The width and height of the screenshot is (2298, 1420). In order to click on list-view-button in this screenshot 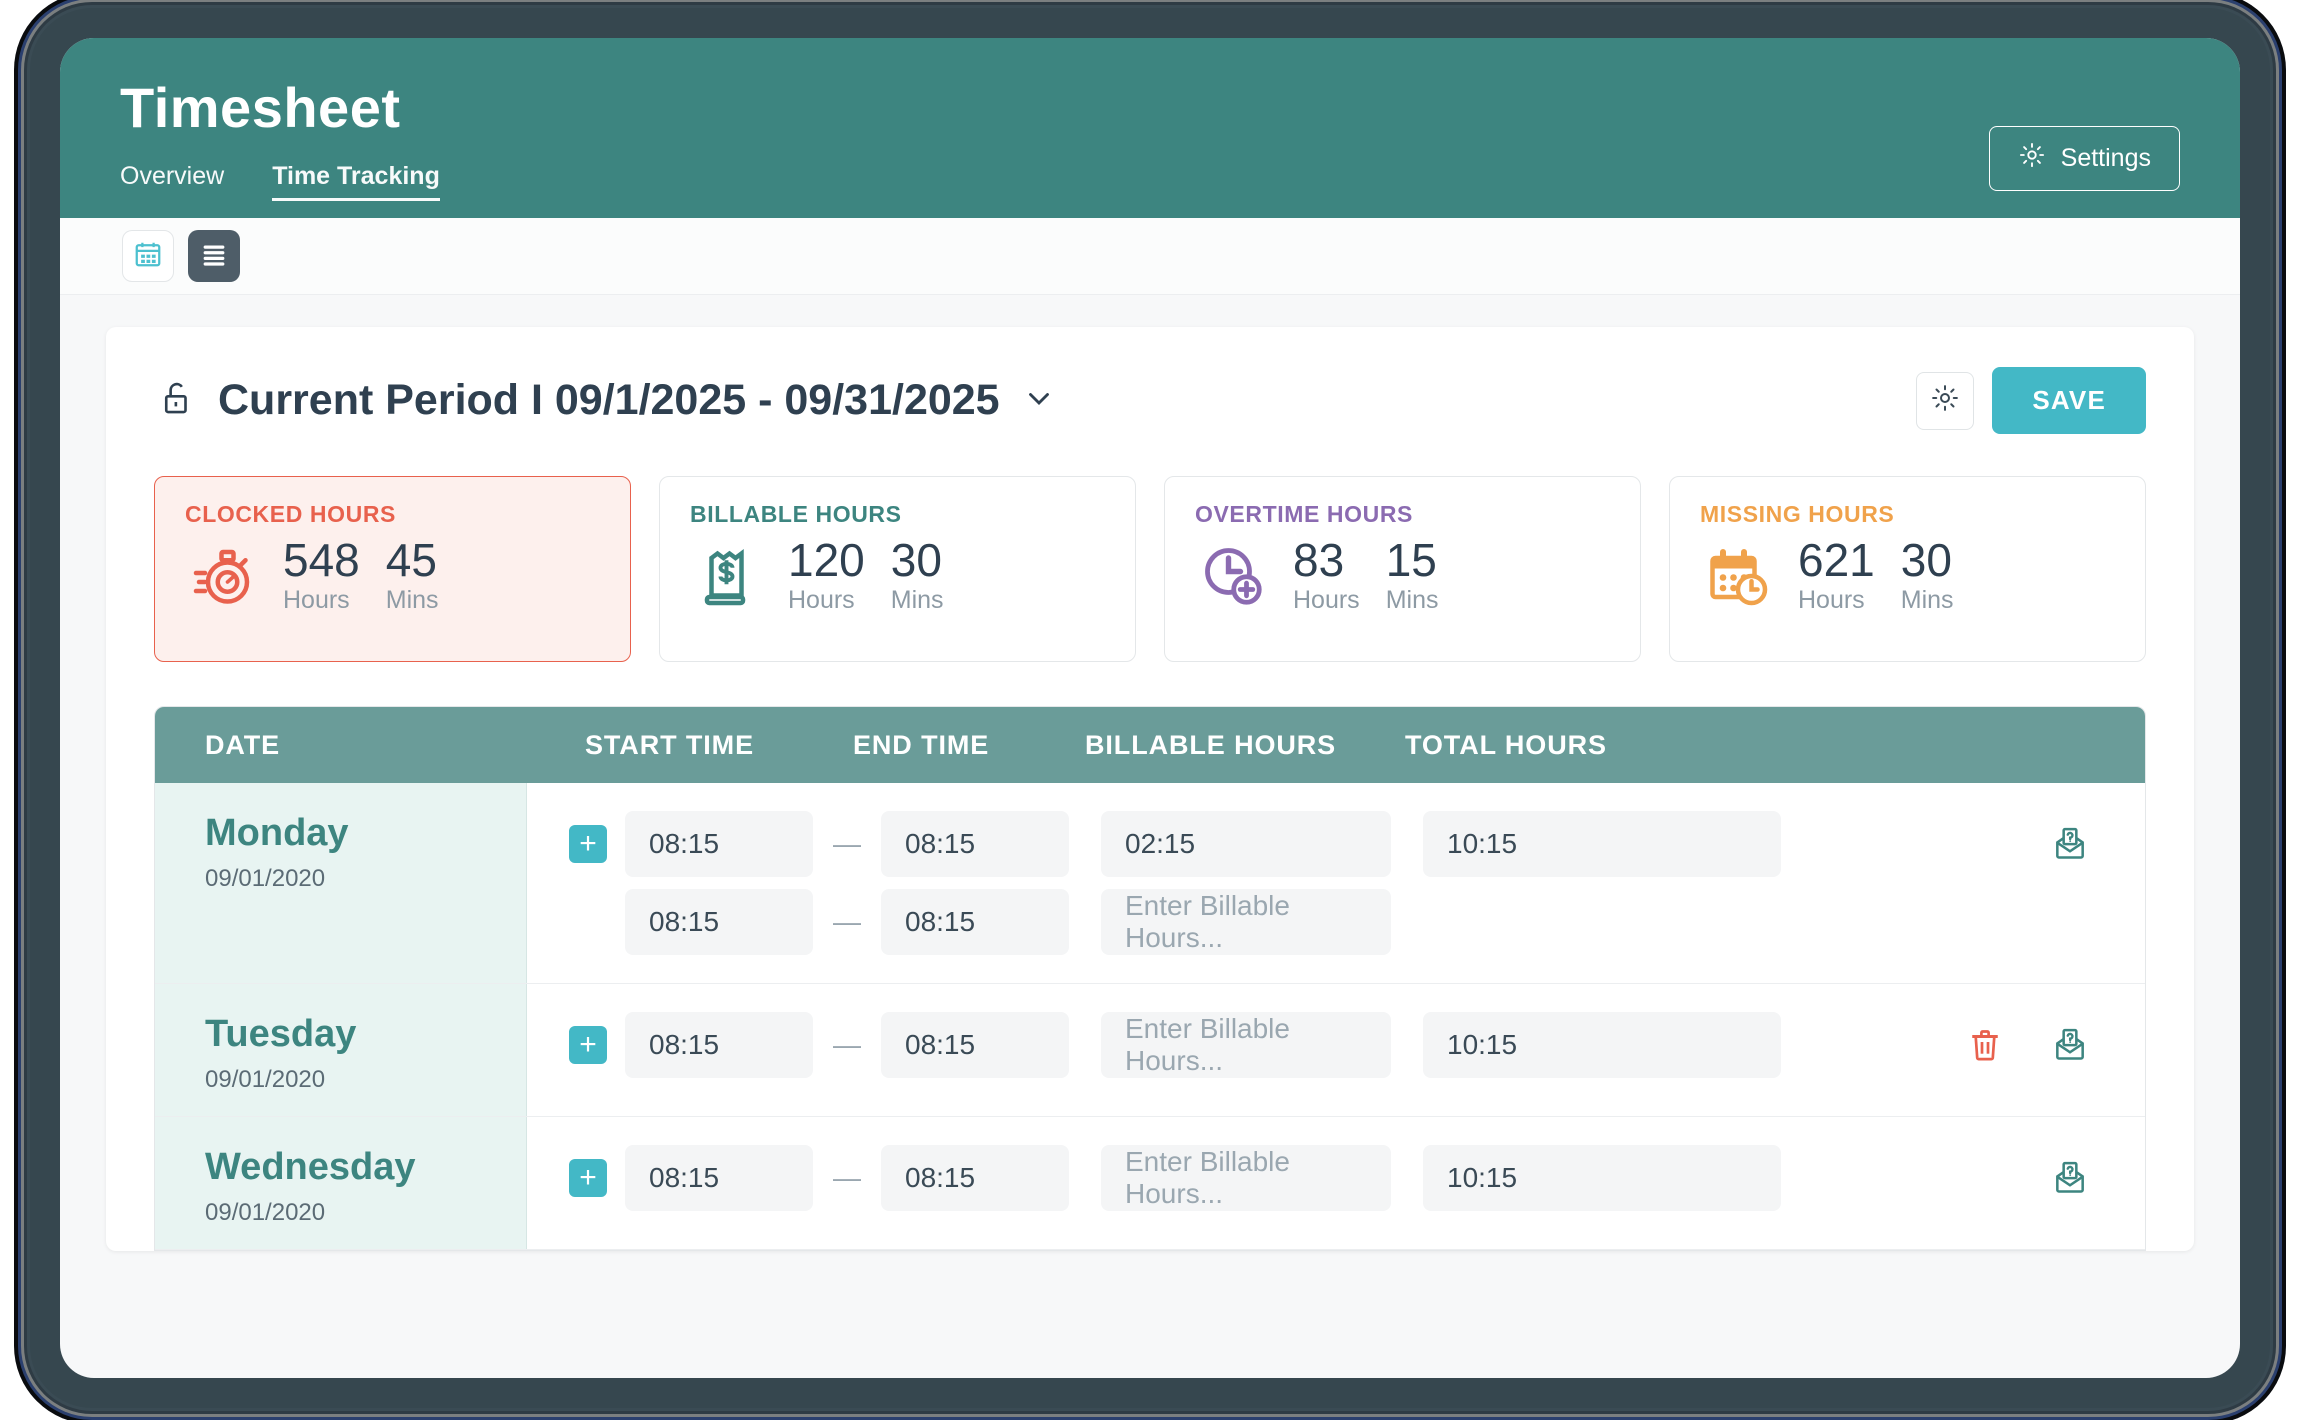, I will do `click(214, 256)`.